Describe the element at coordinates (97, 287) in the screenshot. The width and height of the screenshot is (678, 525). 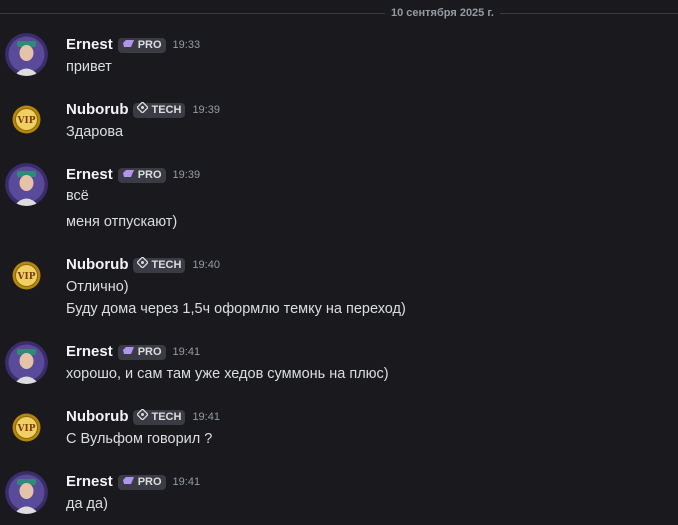
I see `message-text: Отлично)` at that location.